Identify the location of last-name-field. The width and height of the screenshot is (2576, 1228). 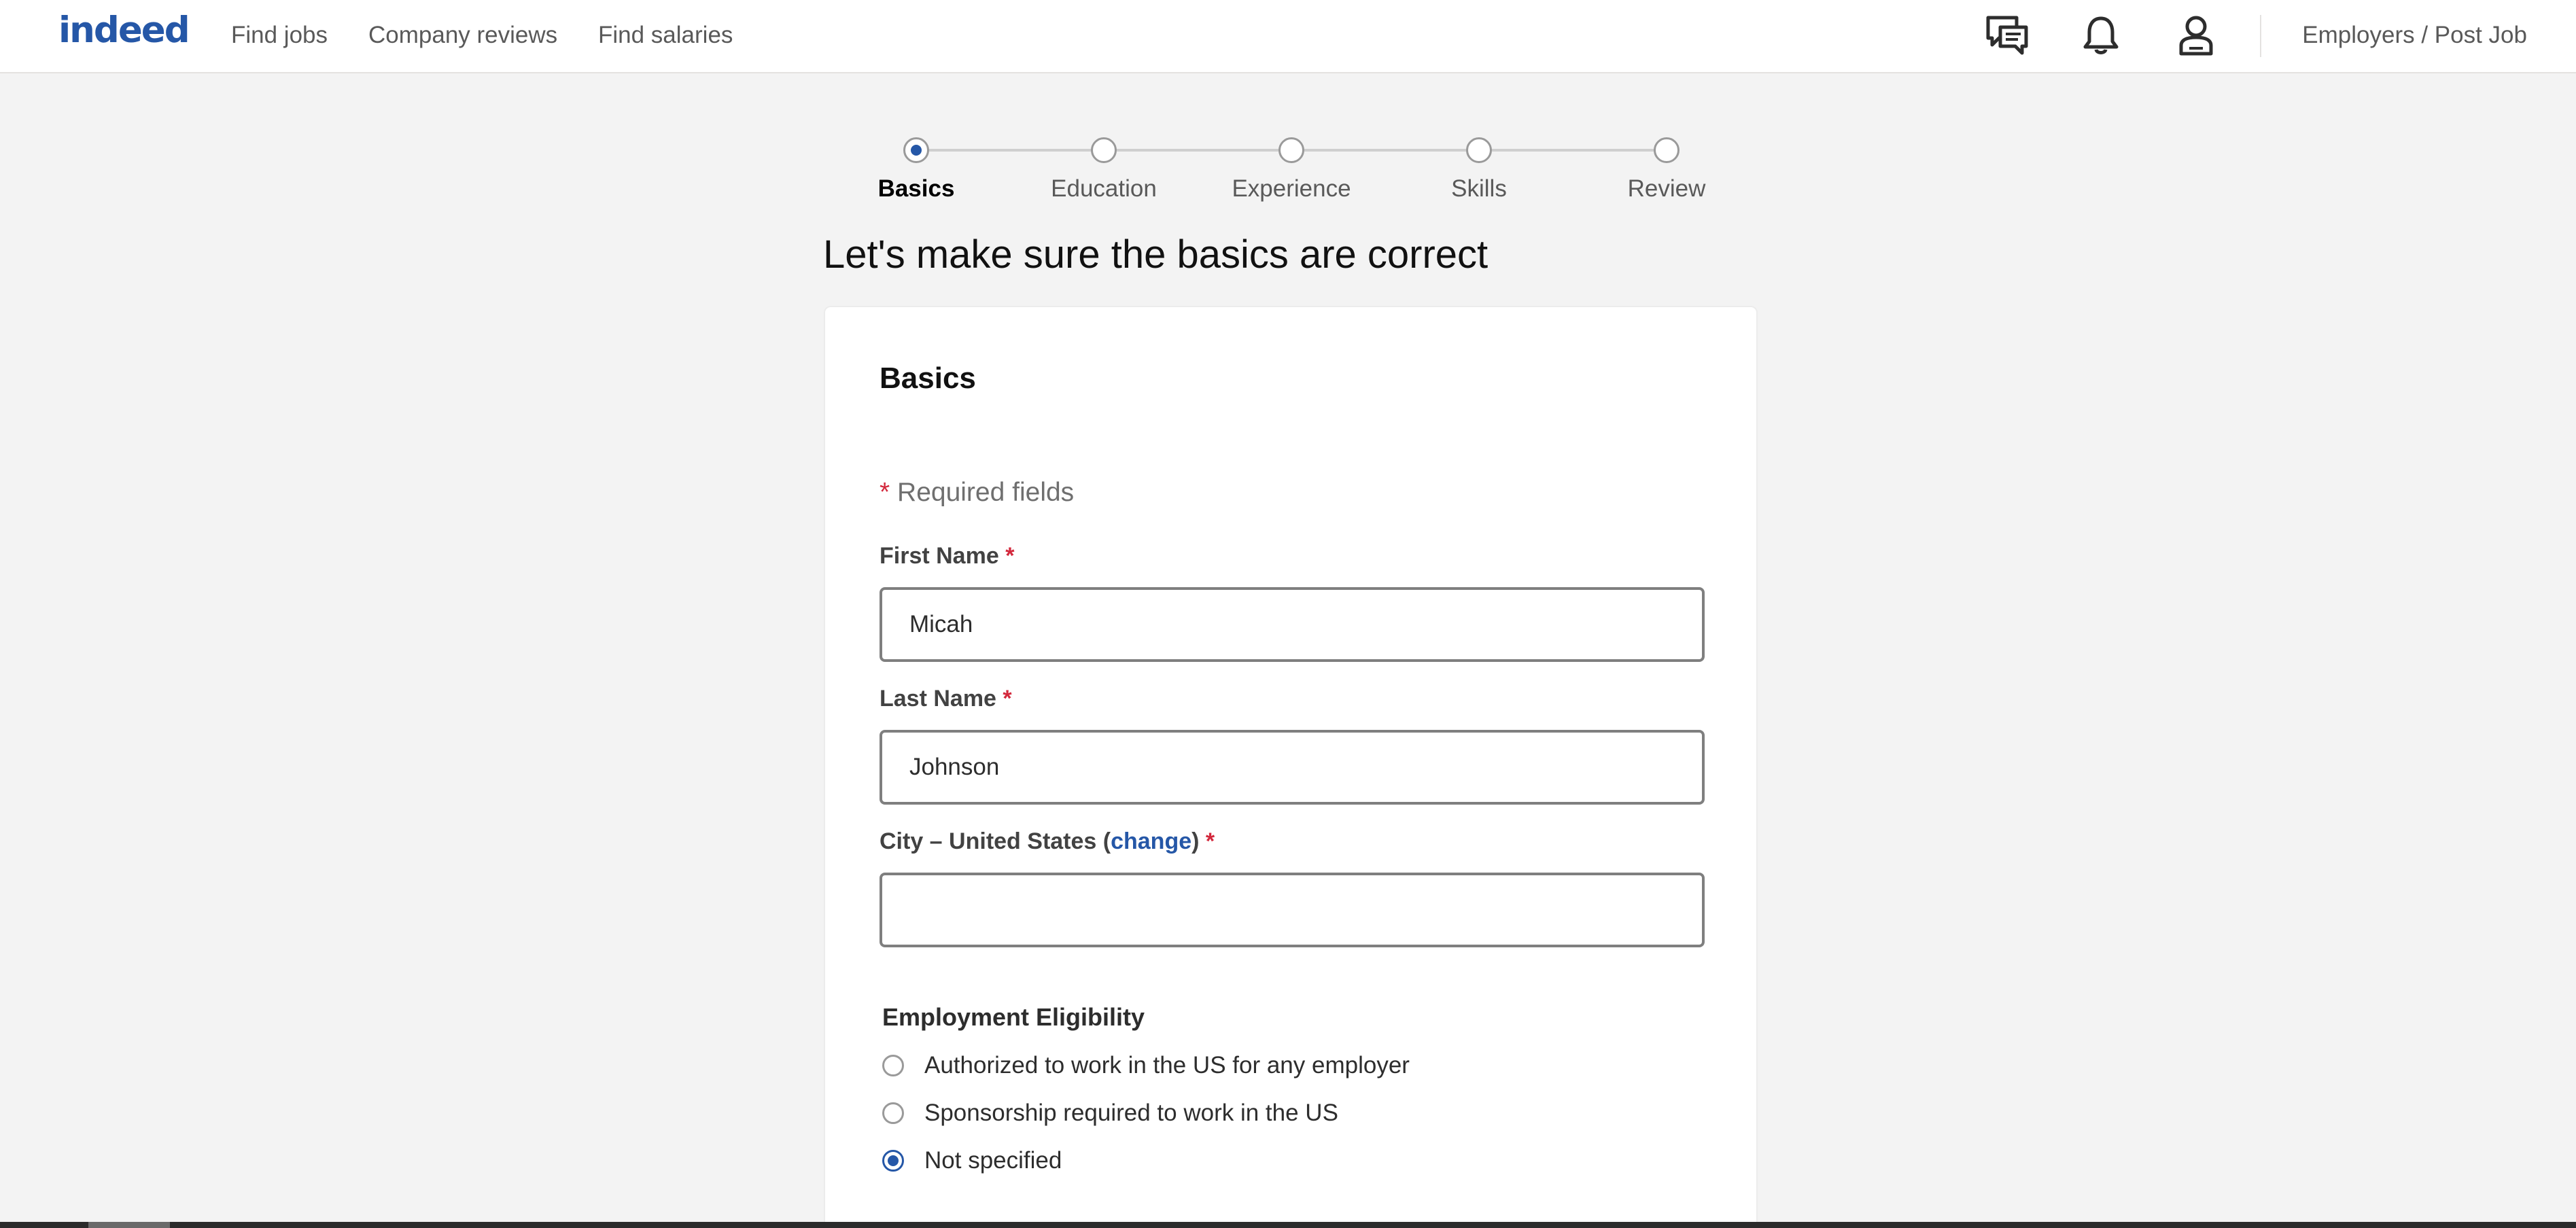
(1292, 767).